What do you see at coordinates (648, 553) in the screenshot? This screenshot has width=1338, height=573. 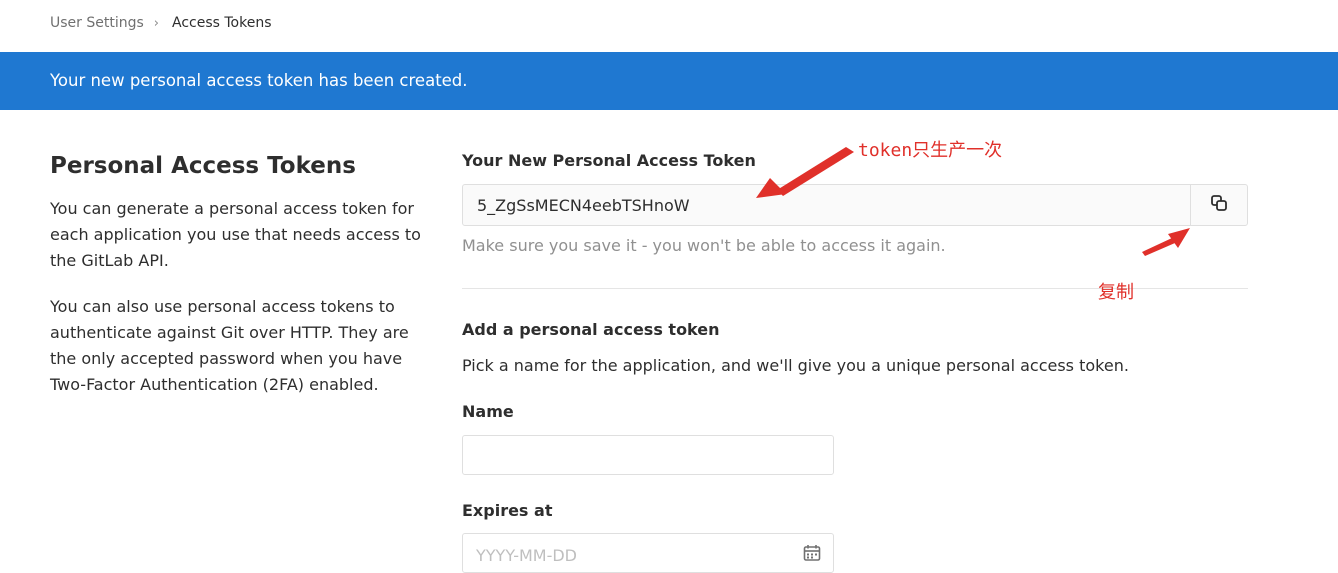 I see `expires-input: YYYY-MM-DD` at bounding box center [648, 553].